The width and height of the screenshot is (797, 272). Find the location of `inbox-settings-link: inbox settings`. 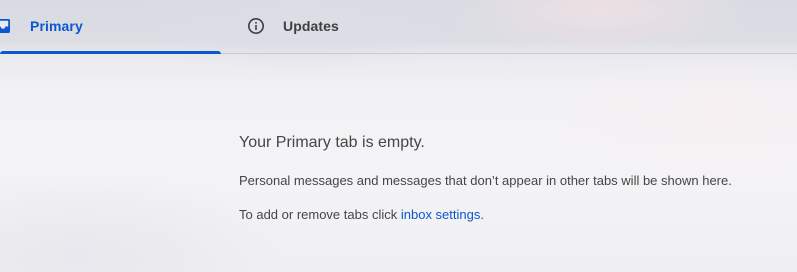

inbox-settings-link: inbox settings is located at coordinates (441, 214).